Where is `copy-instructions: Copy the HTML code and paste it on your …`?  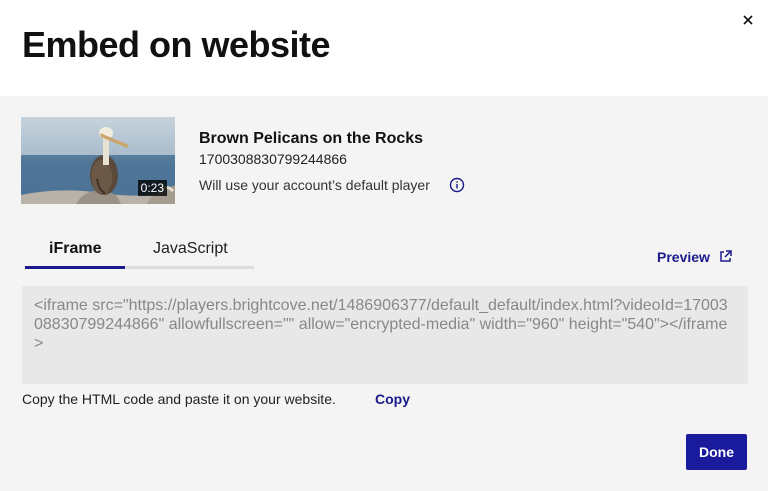
copy-instructions: Copy the HTML code and paste it on your … is located at coordinates (179, 399).